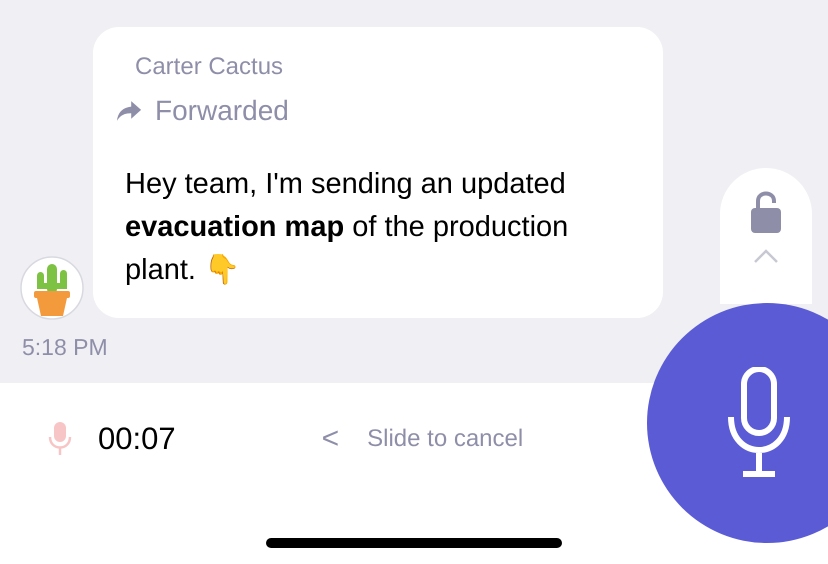 This screenshot has height=564, width=828. What do you see at coordinates (347, 227) in the screenshot?
I see `message-text: Hey team, I'm sending an updated evacuation map of the production plant. 👇` at bounding box center [347, 227].